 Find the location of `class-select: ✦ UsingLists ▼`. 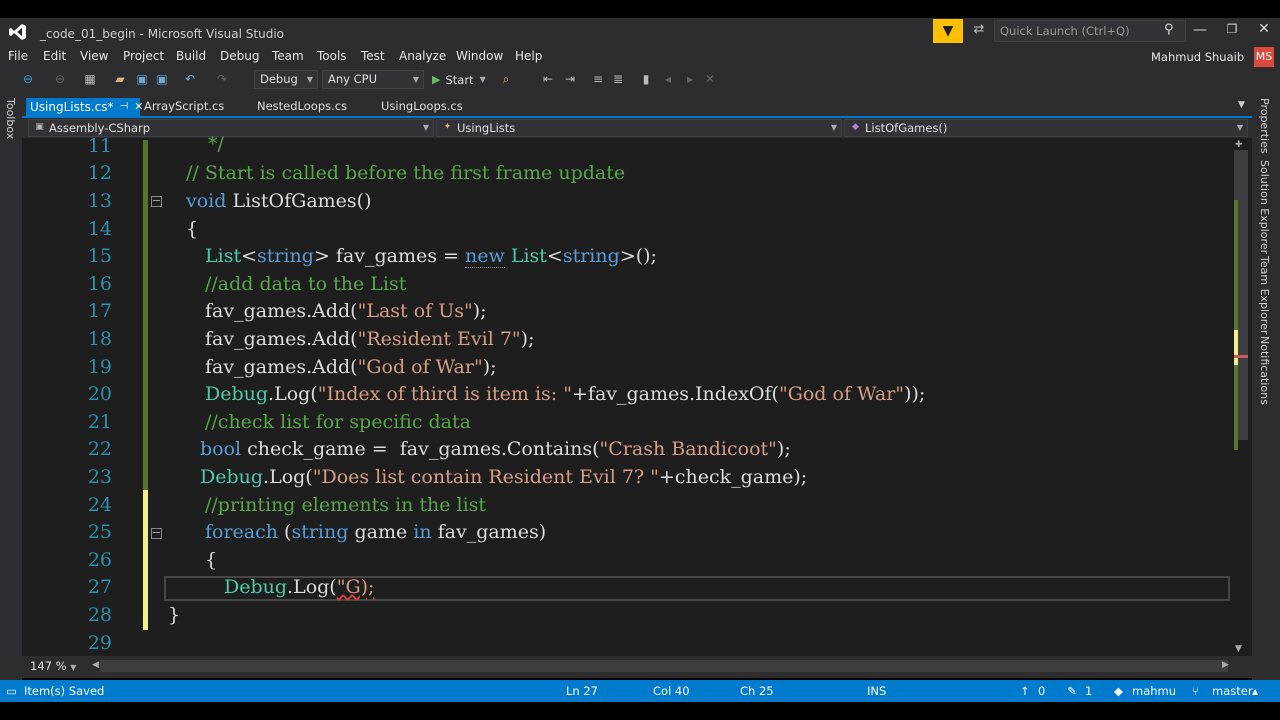

class-select: ✦ UsingLists ▼ is located at coordinates (639, 128).